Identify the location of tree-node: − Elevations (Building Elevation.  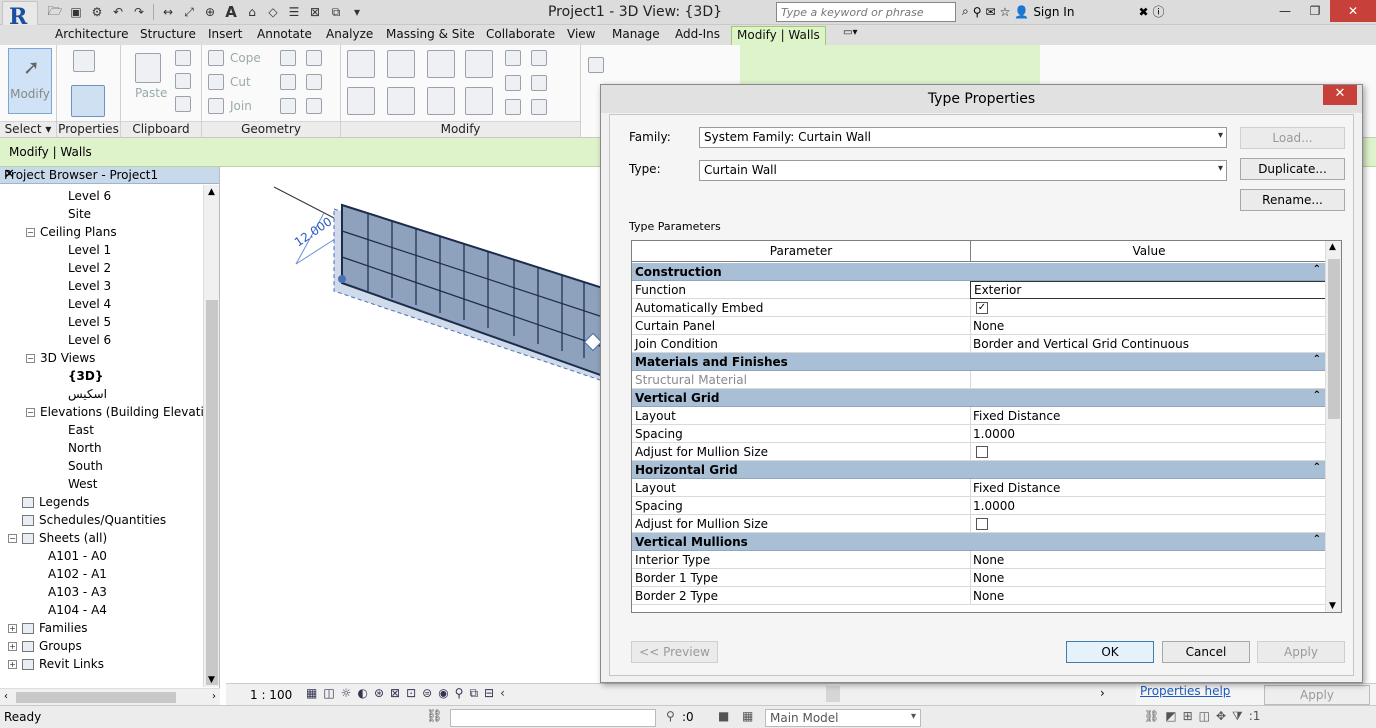
(114, 412).